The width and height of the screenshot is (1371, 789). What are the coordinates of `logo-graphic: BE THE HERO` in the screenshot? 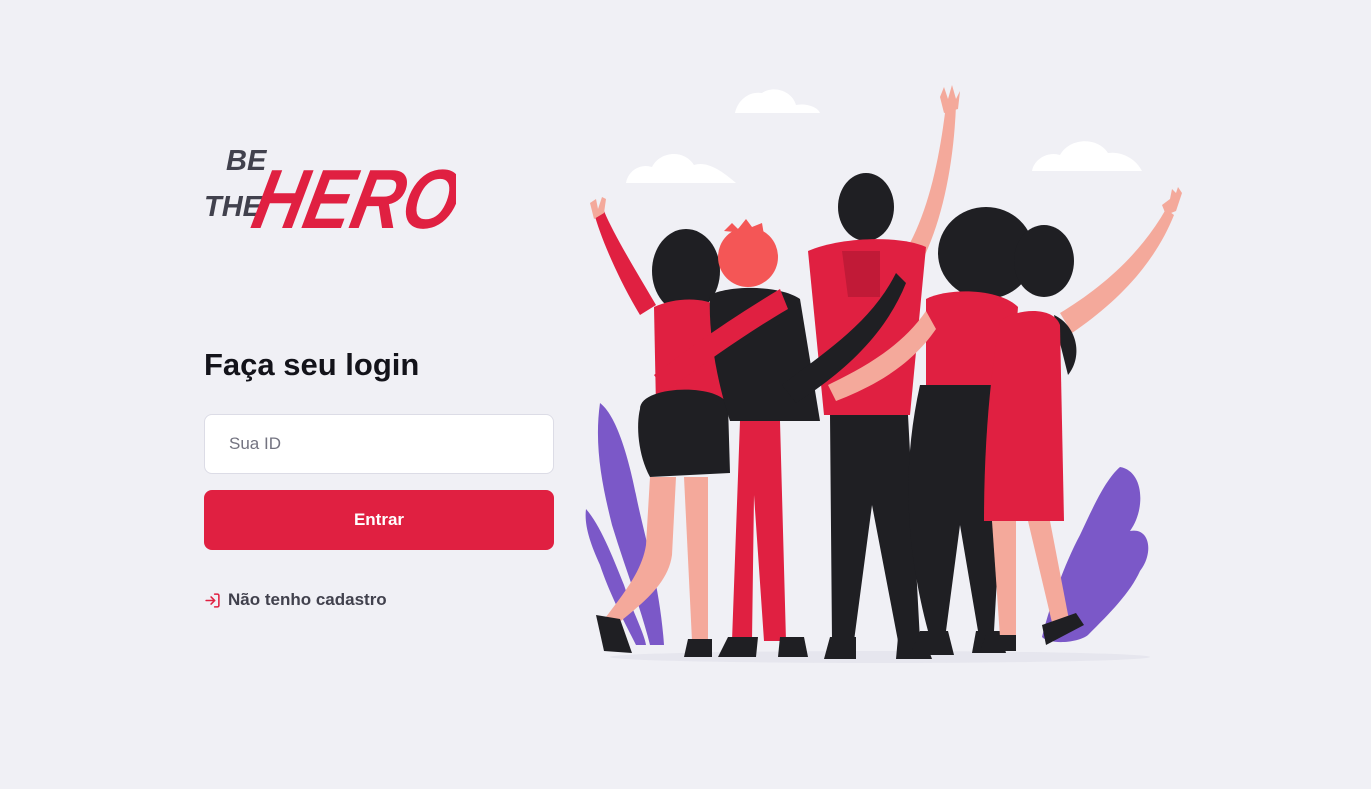 It's located at (330, 193).